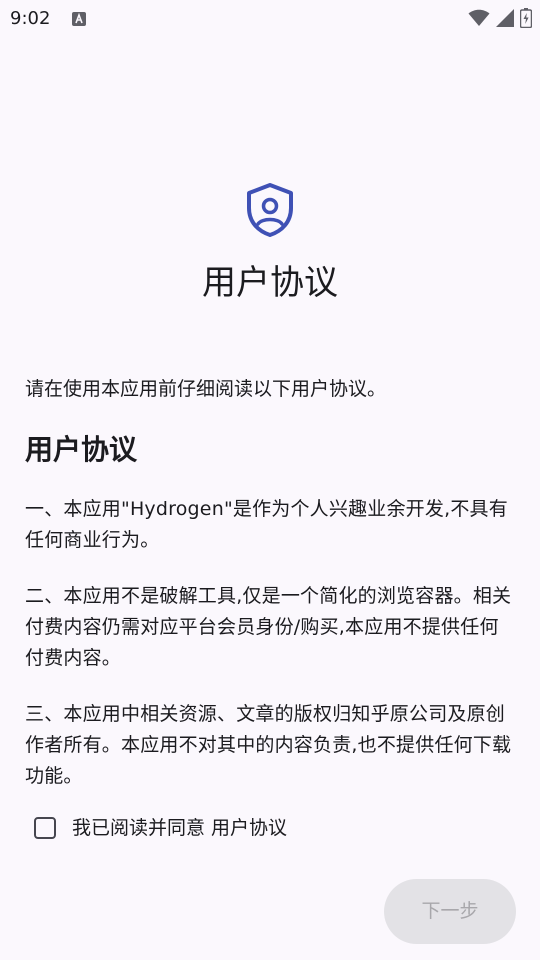  I want to click on shield-user-icon, so click(270, 210).